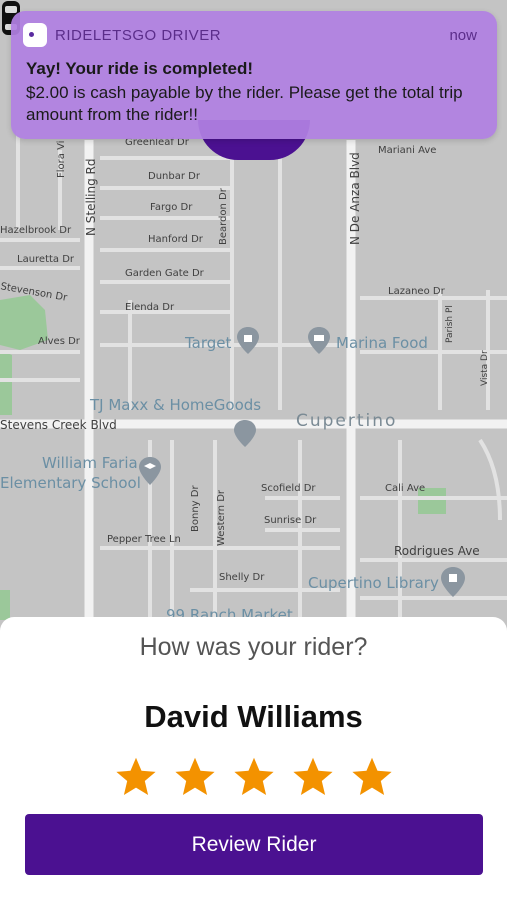  Describe the element at coordinates (290, 520) in the screenshot. I see `map-street-label: Sunrise Dr` at that location.